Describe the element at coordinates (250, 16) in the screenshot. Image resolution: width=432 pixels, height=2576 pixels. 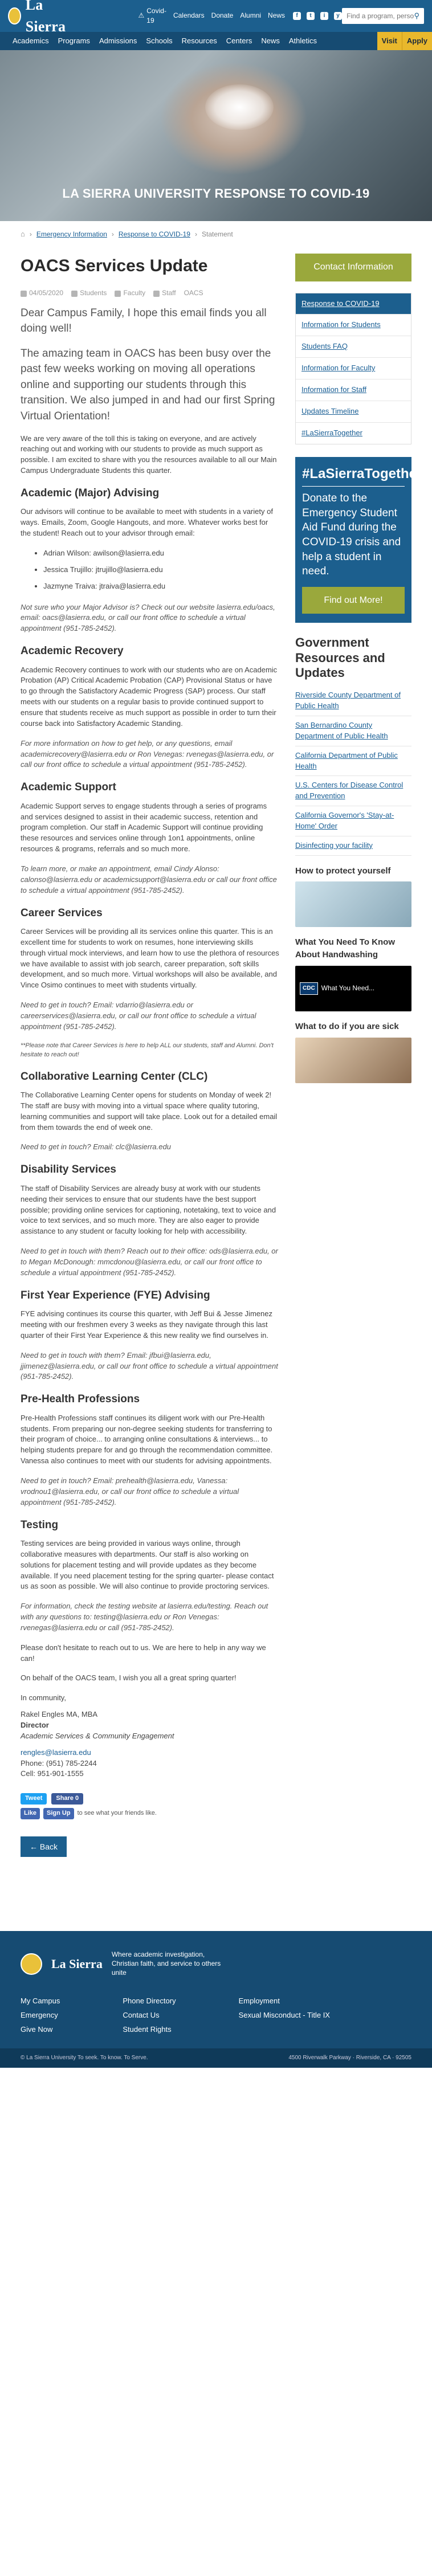
I see `alumni-link: Alumni` at that location.